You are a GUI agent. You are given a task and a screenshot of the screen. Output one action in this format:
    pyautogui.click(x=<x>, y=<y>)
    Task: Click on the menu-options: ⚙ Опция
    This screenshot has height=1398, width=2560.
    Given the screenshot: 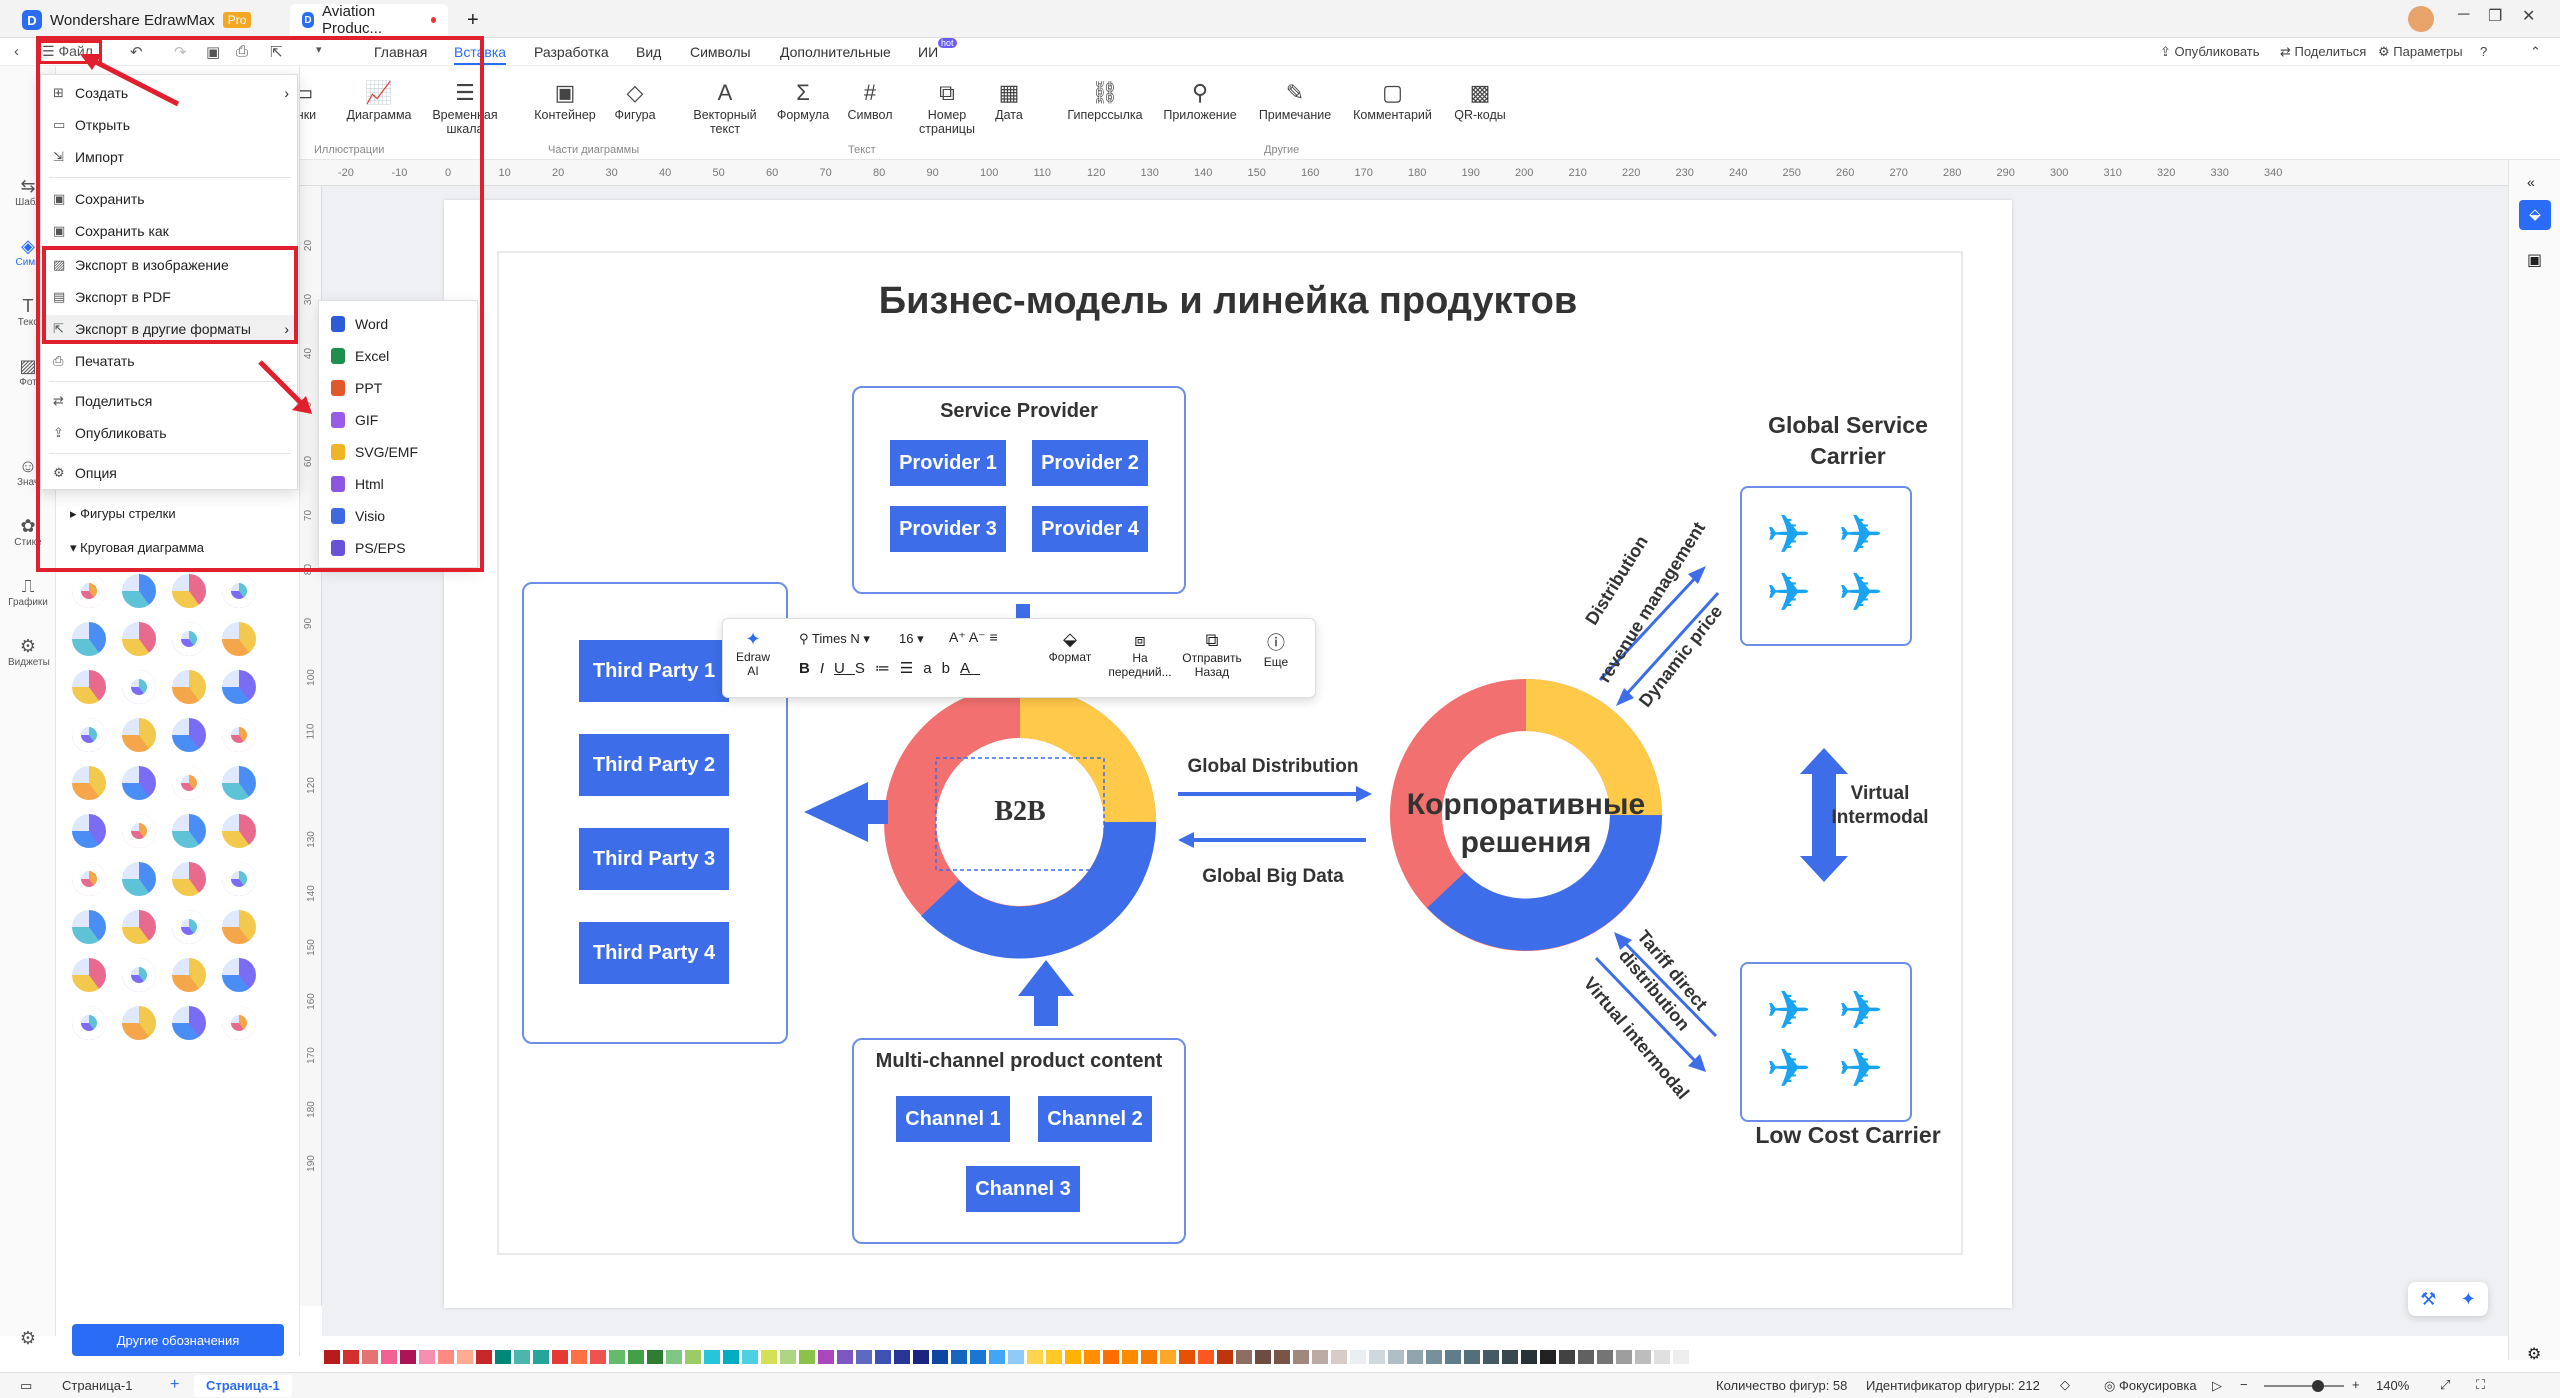 What is the action you would take?
    pyautogui.click(x=170, y=473)
    